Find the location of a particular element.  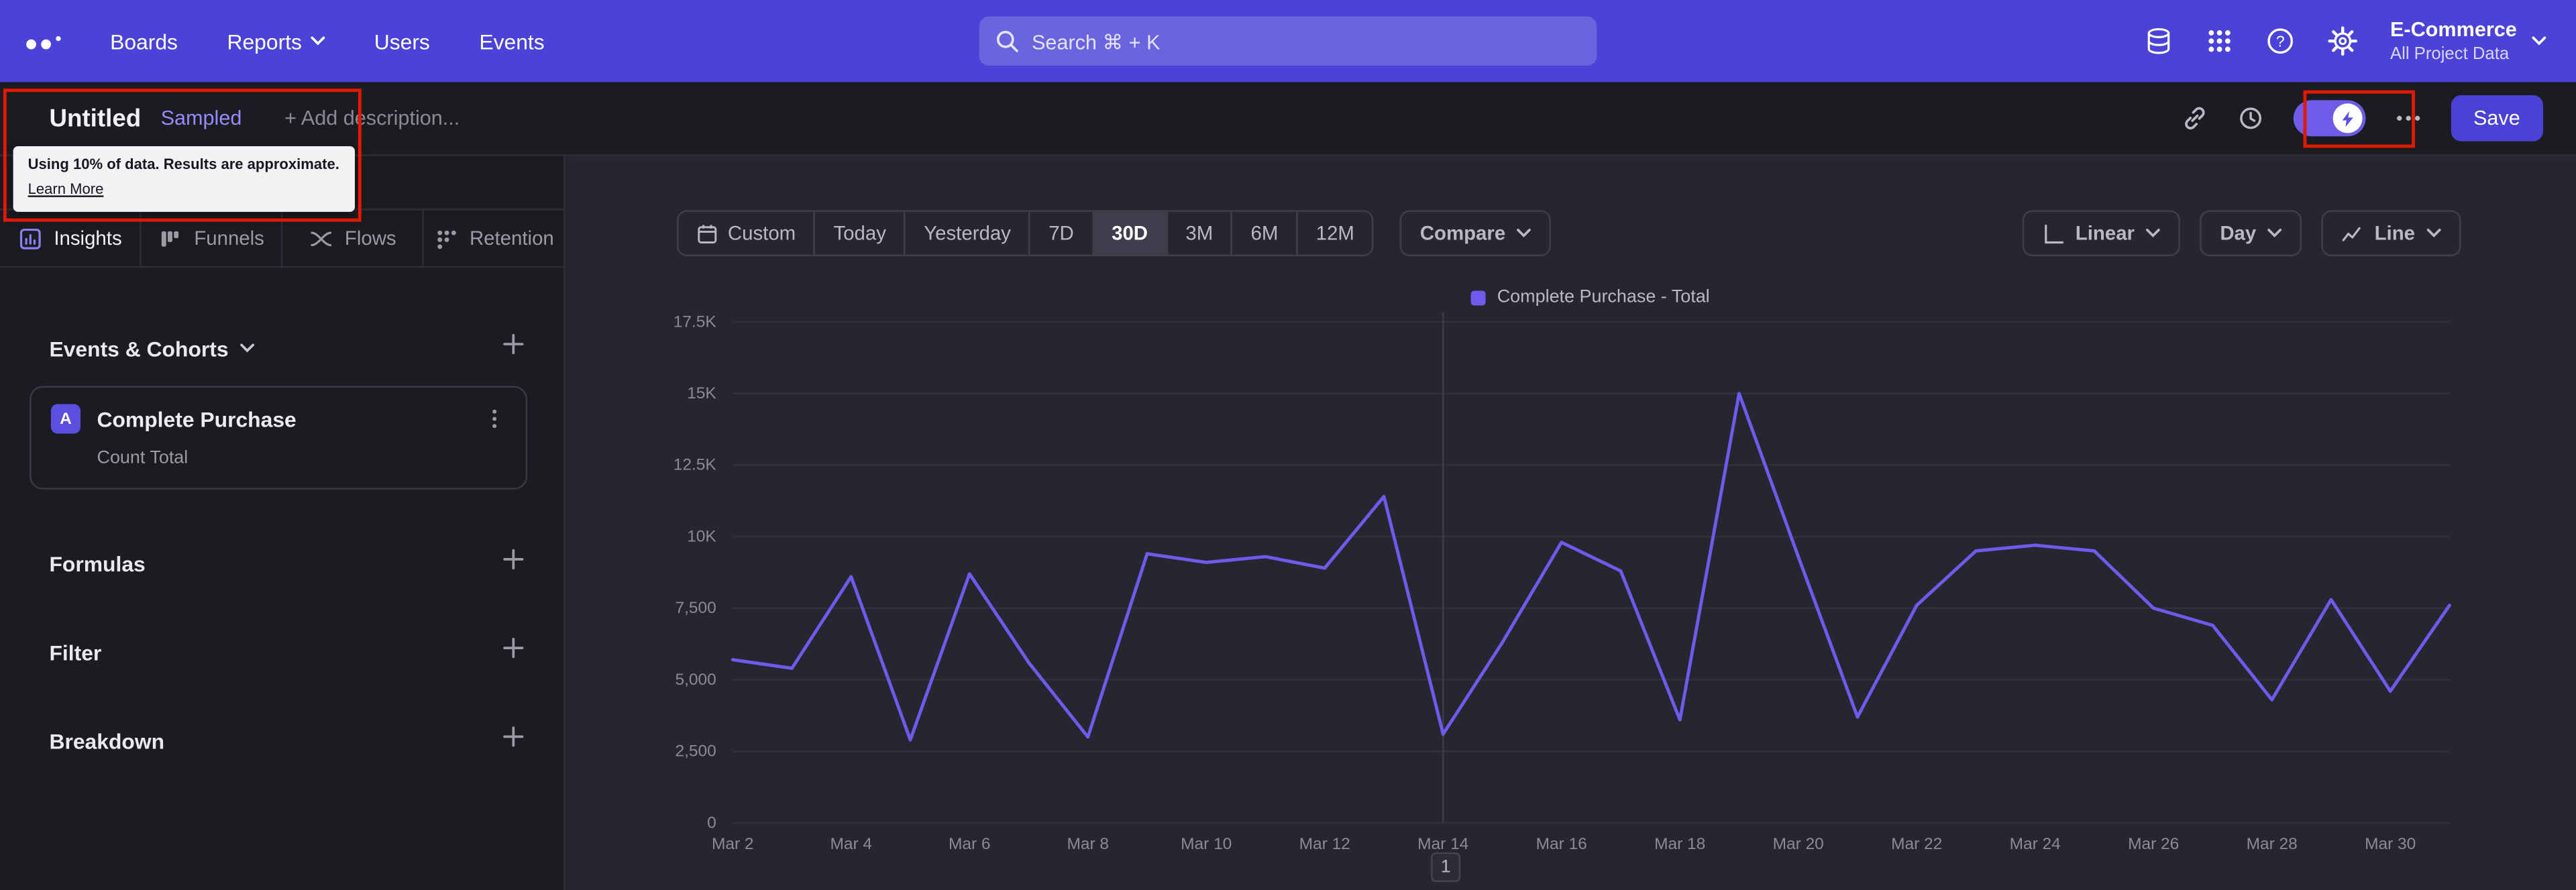

pagination-page-1: 1 is located at coordinates (1446, 867).